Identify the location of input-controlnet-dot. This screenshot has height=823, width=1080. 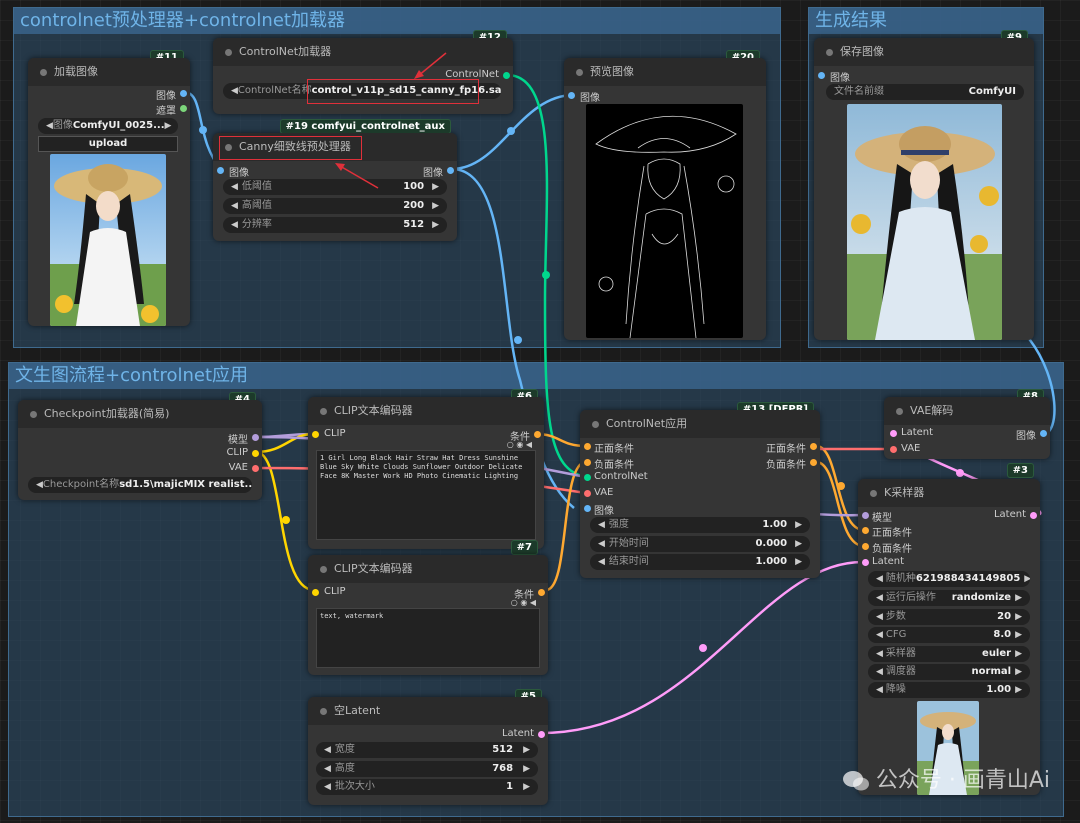
(587, 477).